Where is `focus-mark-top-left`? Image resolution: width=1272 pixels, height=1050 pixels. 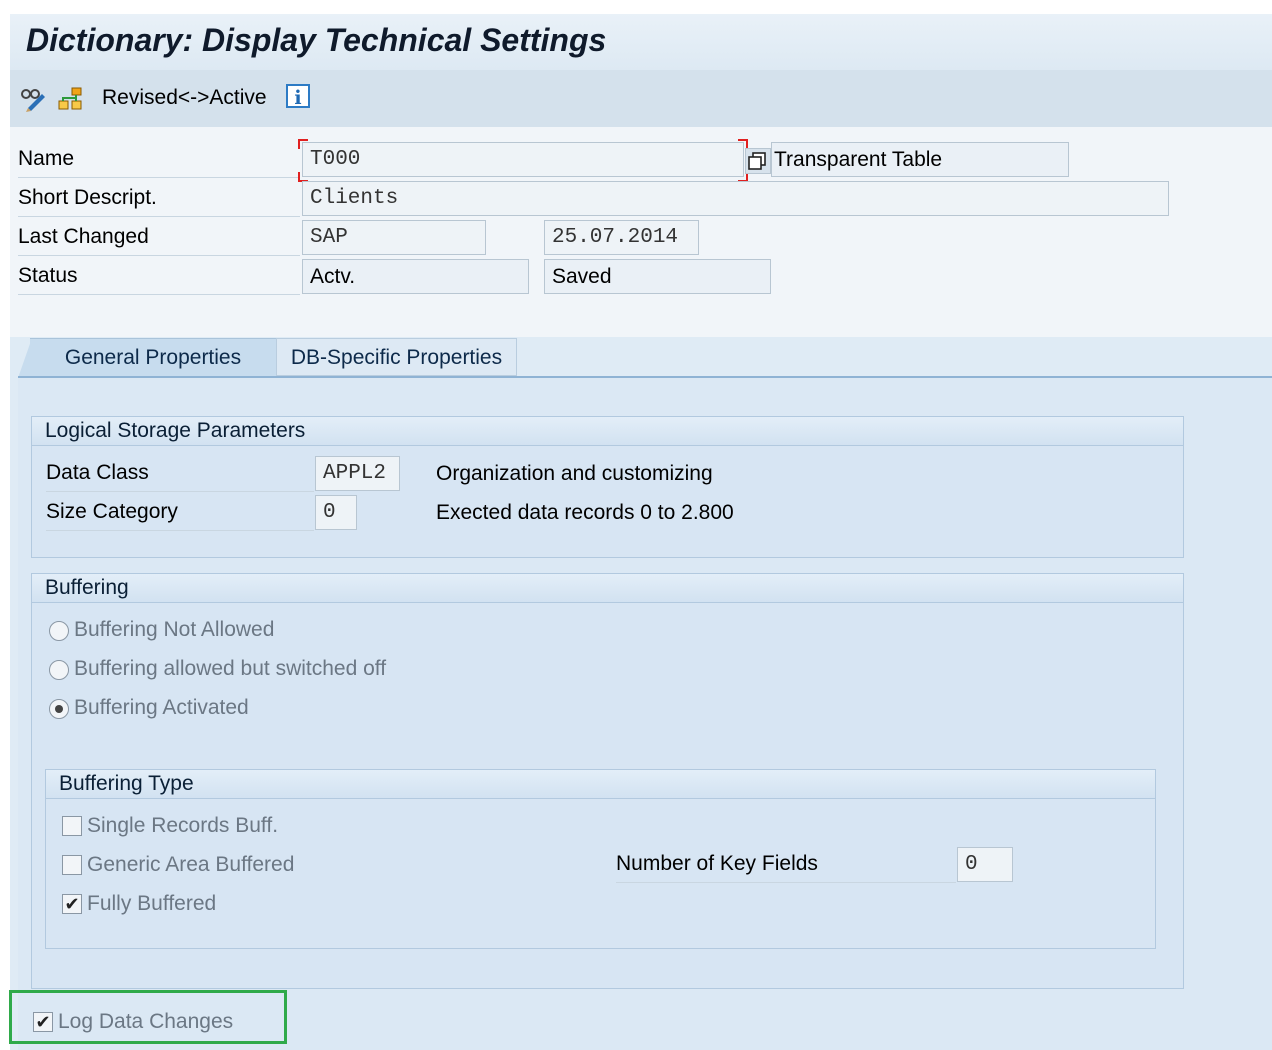 focus-mark-top-left is located at coordinates (303, 144).